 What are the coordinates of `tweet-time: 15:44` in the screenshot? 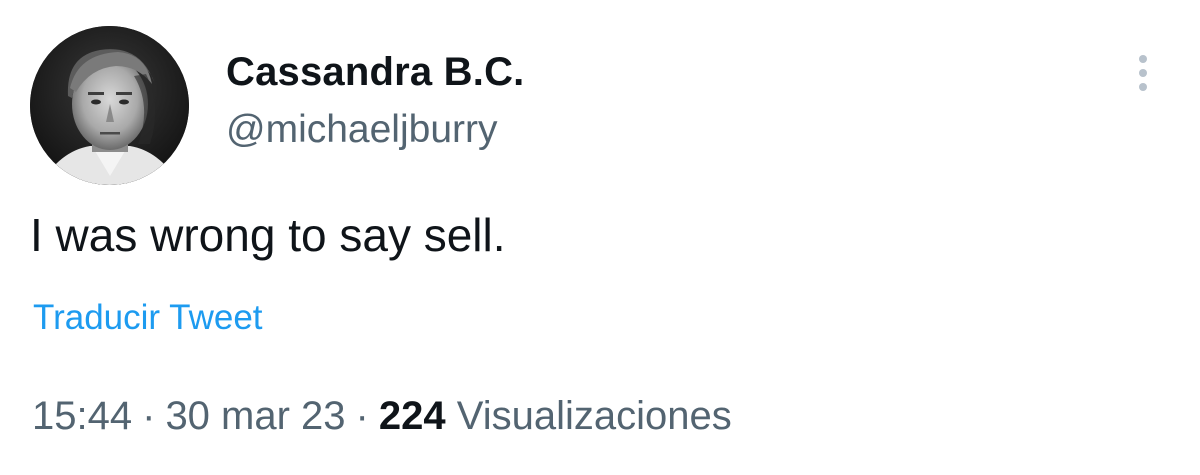 It's located at (82, 416).